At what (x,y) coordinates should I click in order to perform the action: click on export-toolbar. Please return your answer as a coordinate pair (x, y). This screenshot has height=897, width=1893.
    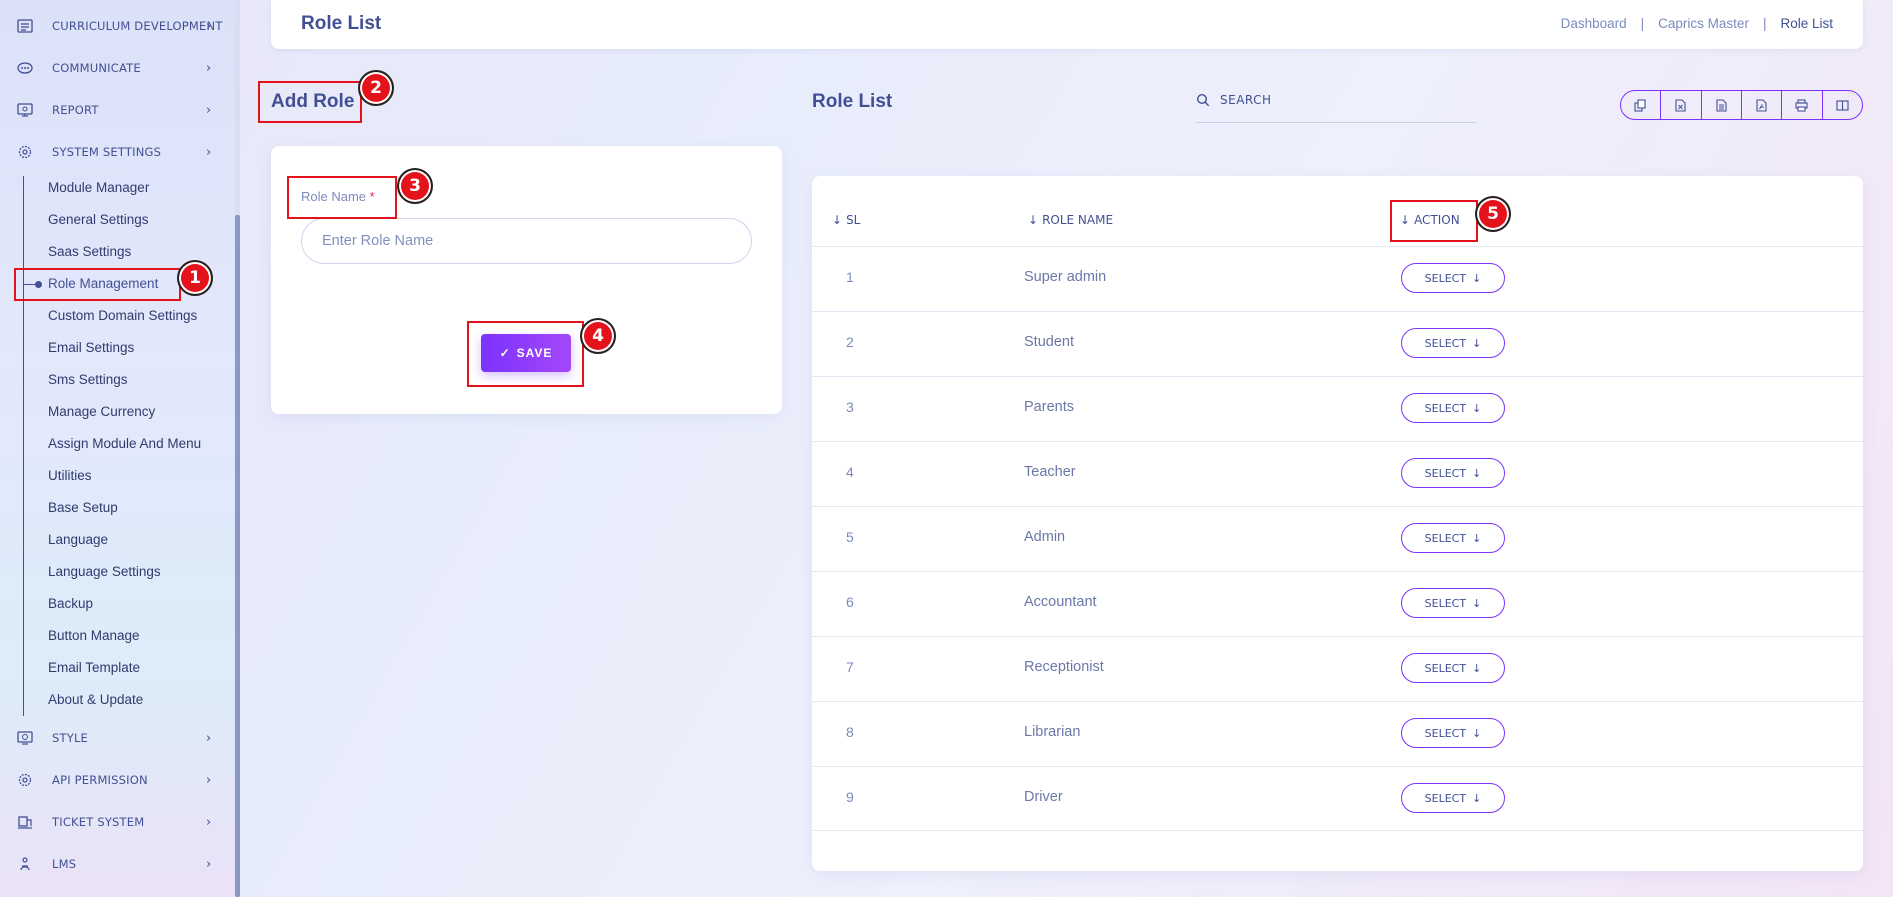
    Looking at the image, I should click on (1741, 105).